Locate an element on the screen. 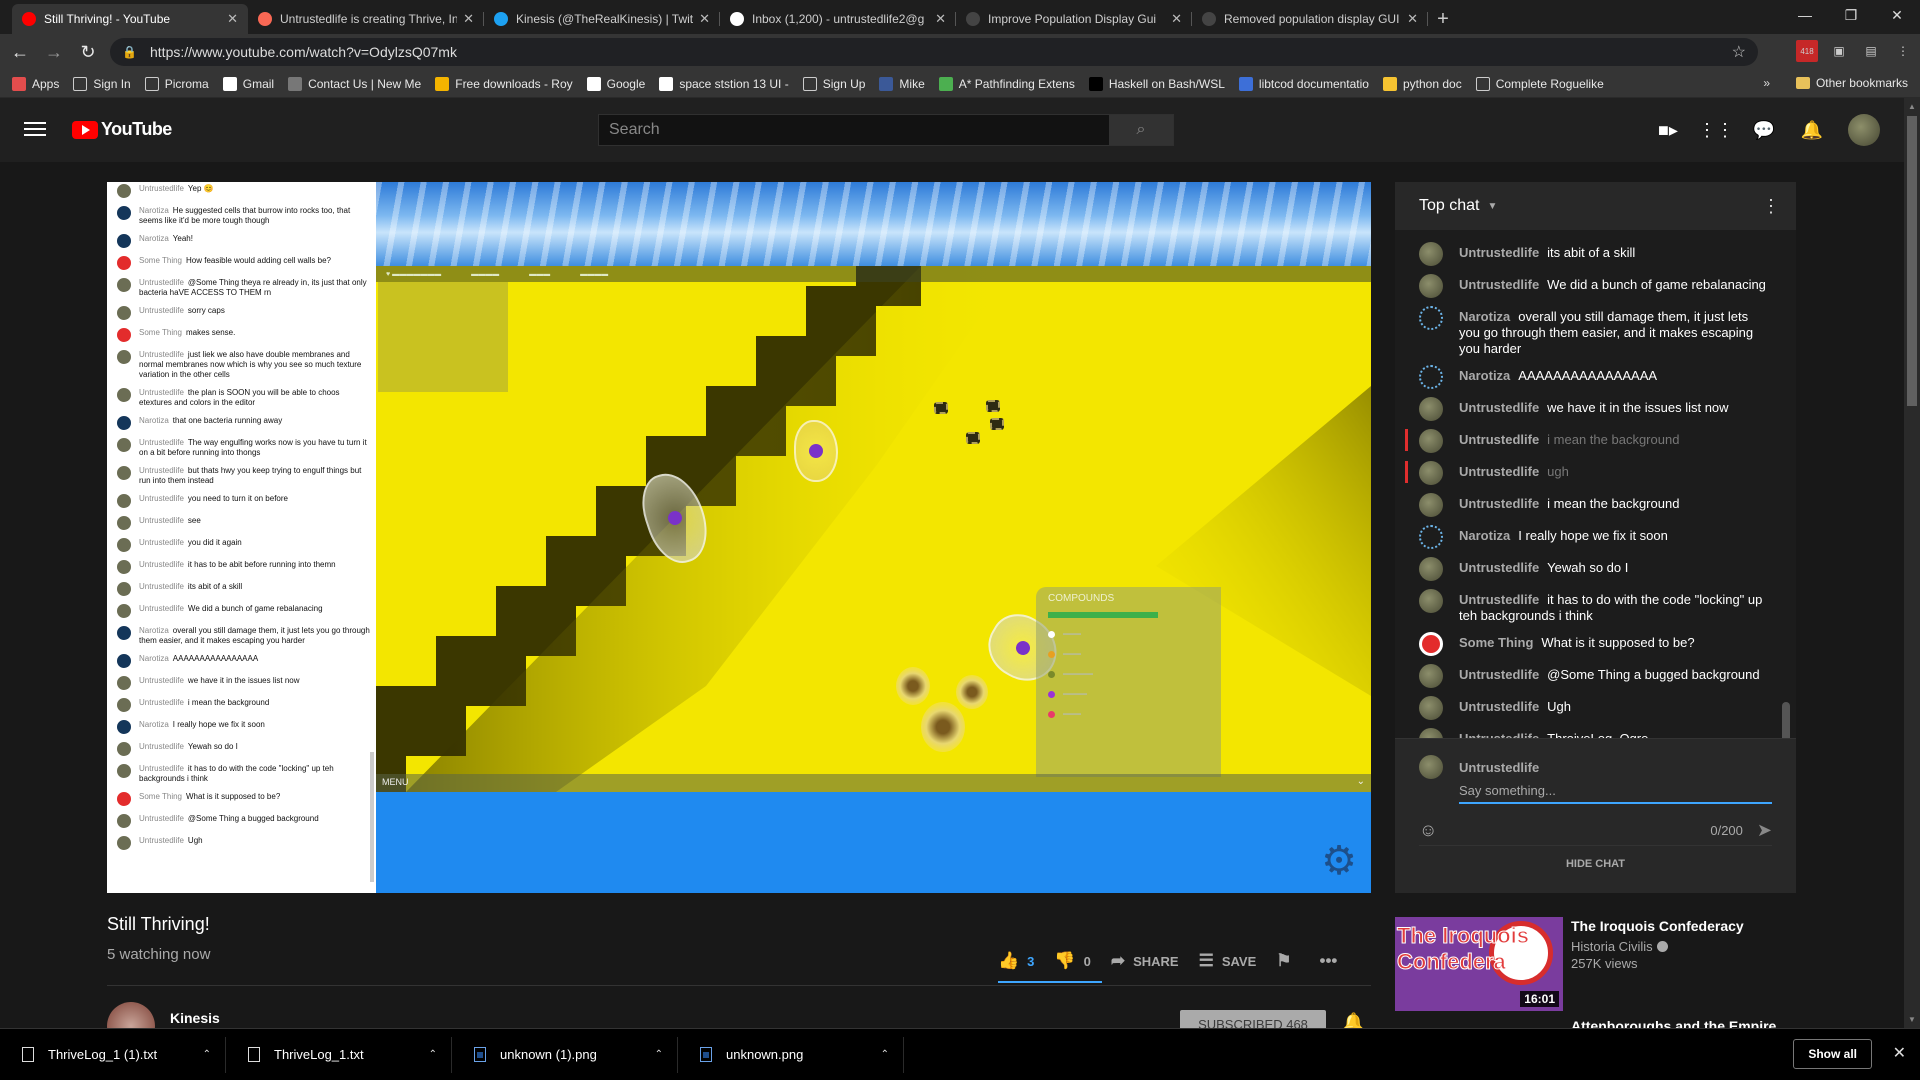 This screenshot has width=1920, height=1080. bookmark-item: A* Pathfinding Extens is located at coordinates (1006, 83).